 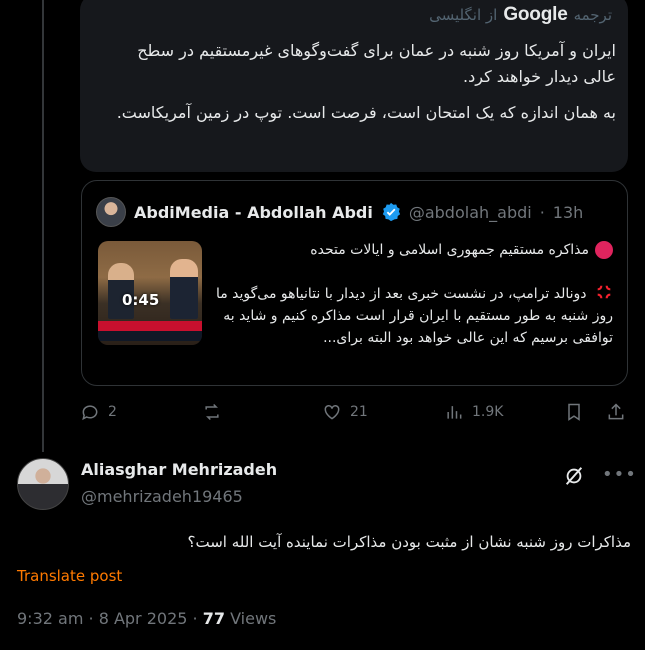 What do you see at coordinates (69, 576) in the screenshot?
I see `translate-post-link: Translate post` at bounding box center [69, 576].